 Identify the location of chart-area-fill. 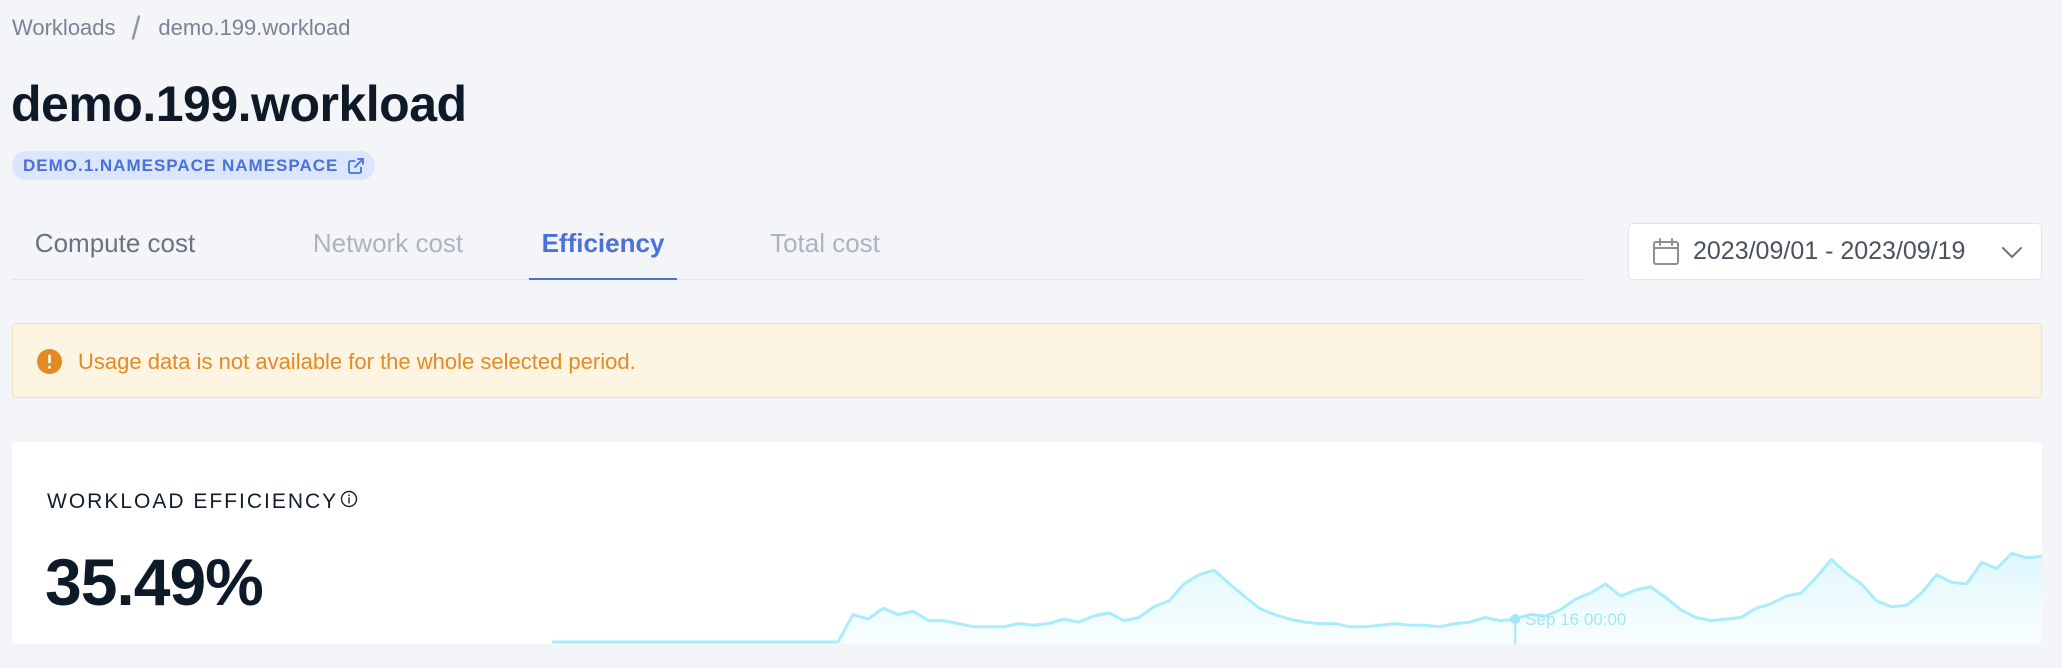
(1297, 598).